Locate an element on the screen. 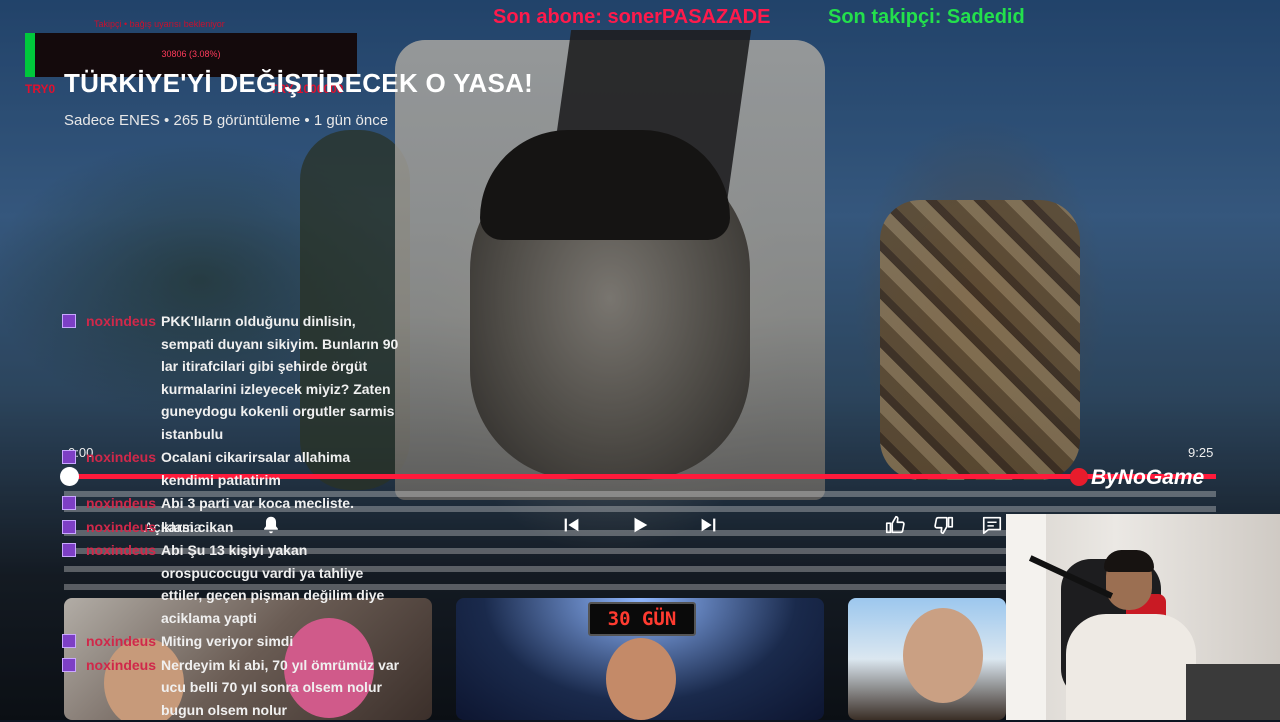 Image resolution: width=1280 pixels, height=722 pixels. skip-next-icon is located at coordinates (708, 525).